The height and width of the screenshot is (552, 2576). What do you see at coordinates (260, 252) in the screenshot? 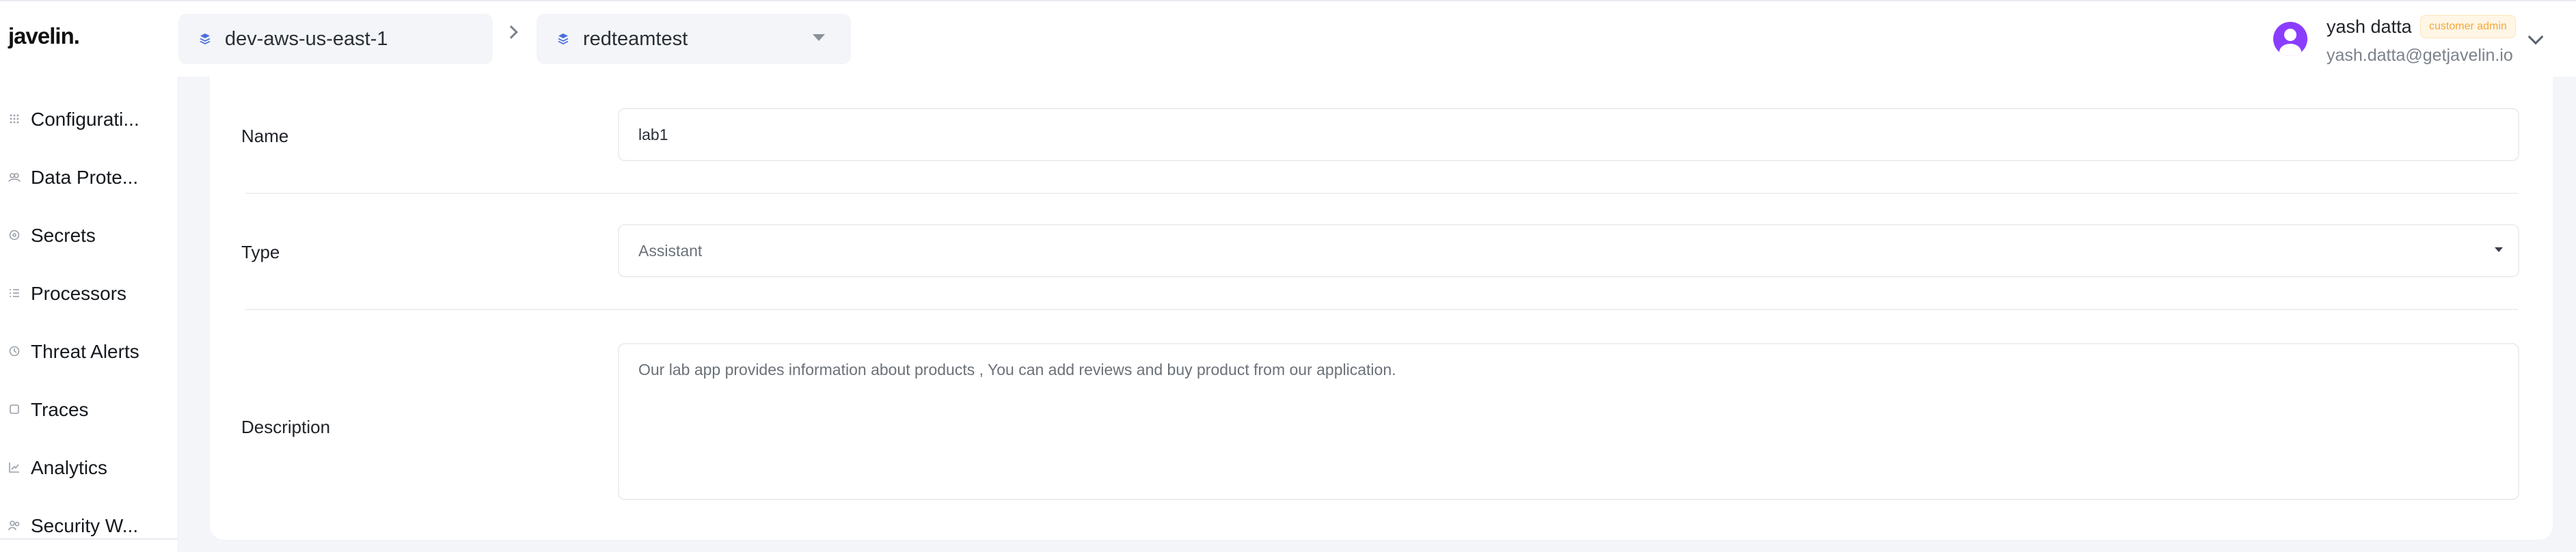
I see `type-label: Type` at bounding box center [260, 252].